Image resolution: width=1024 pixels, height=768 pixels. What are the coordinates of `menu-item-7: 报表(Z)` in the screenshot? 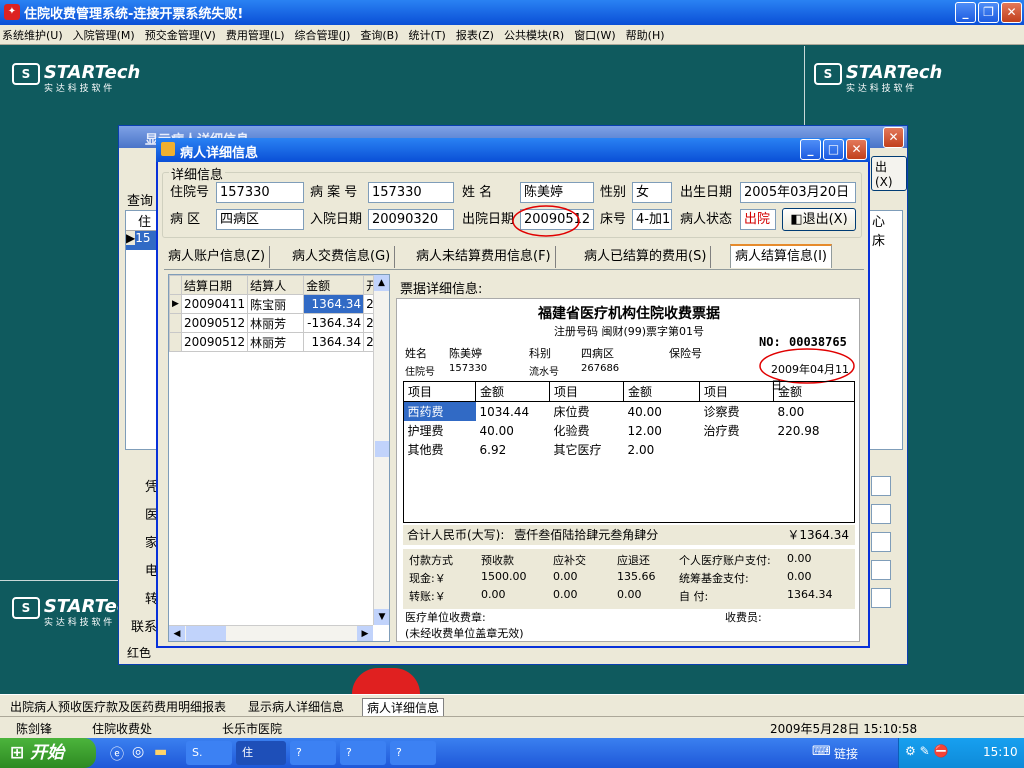 It's located at (475, 35).